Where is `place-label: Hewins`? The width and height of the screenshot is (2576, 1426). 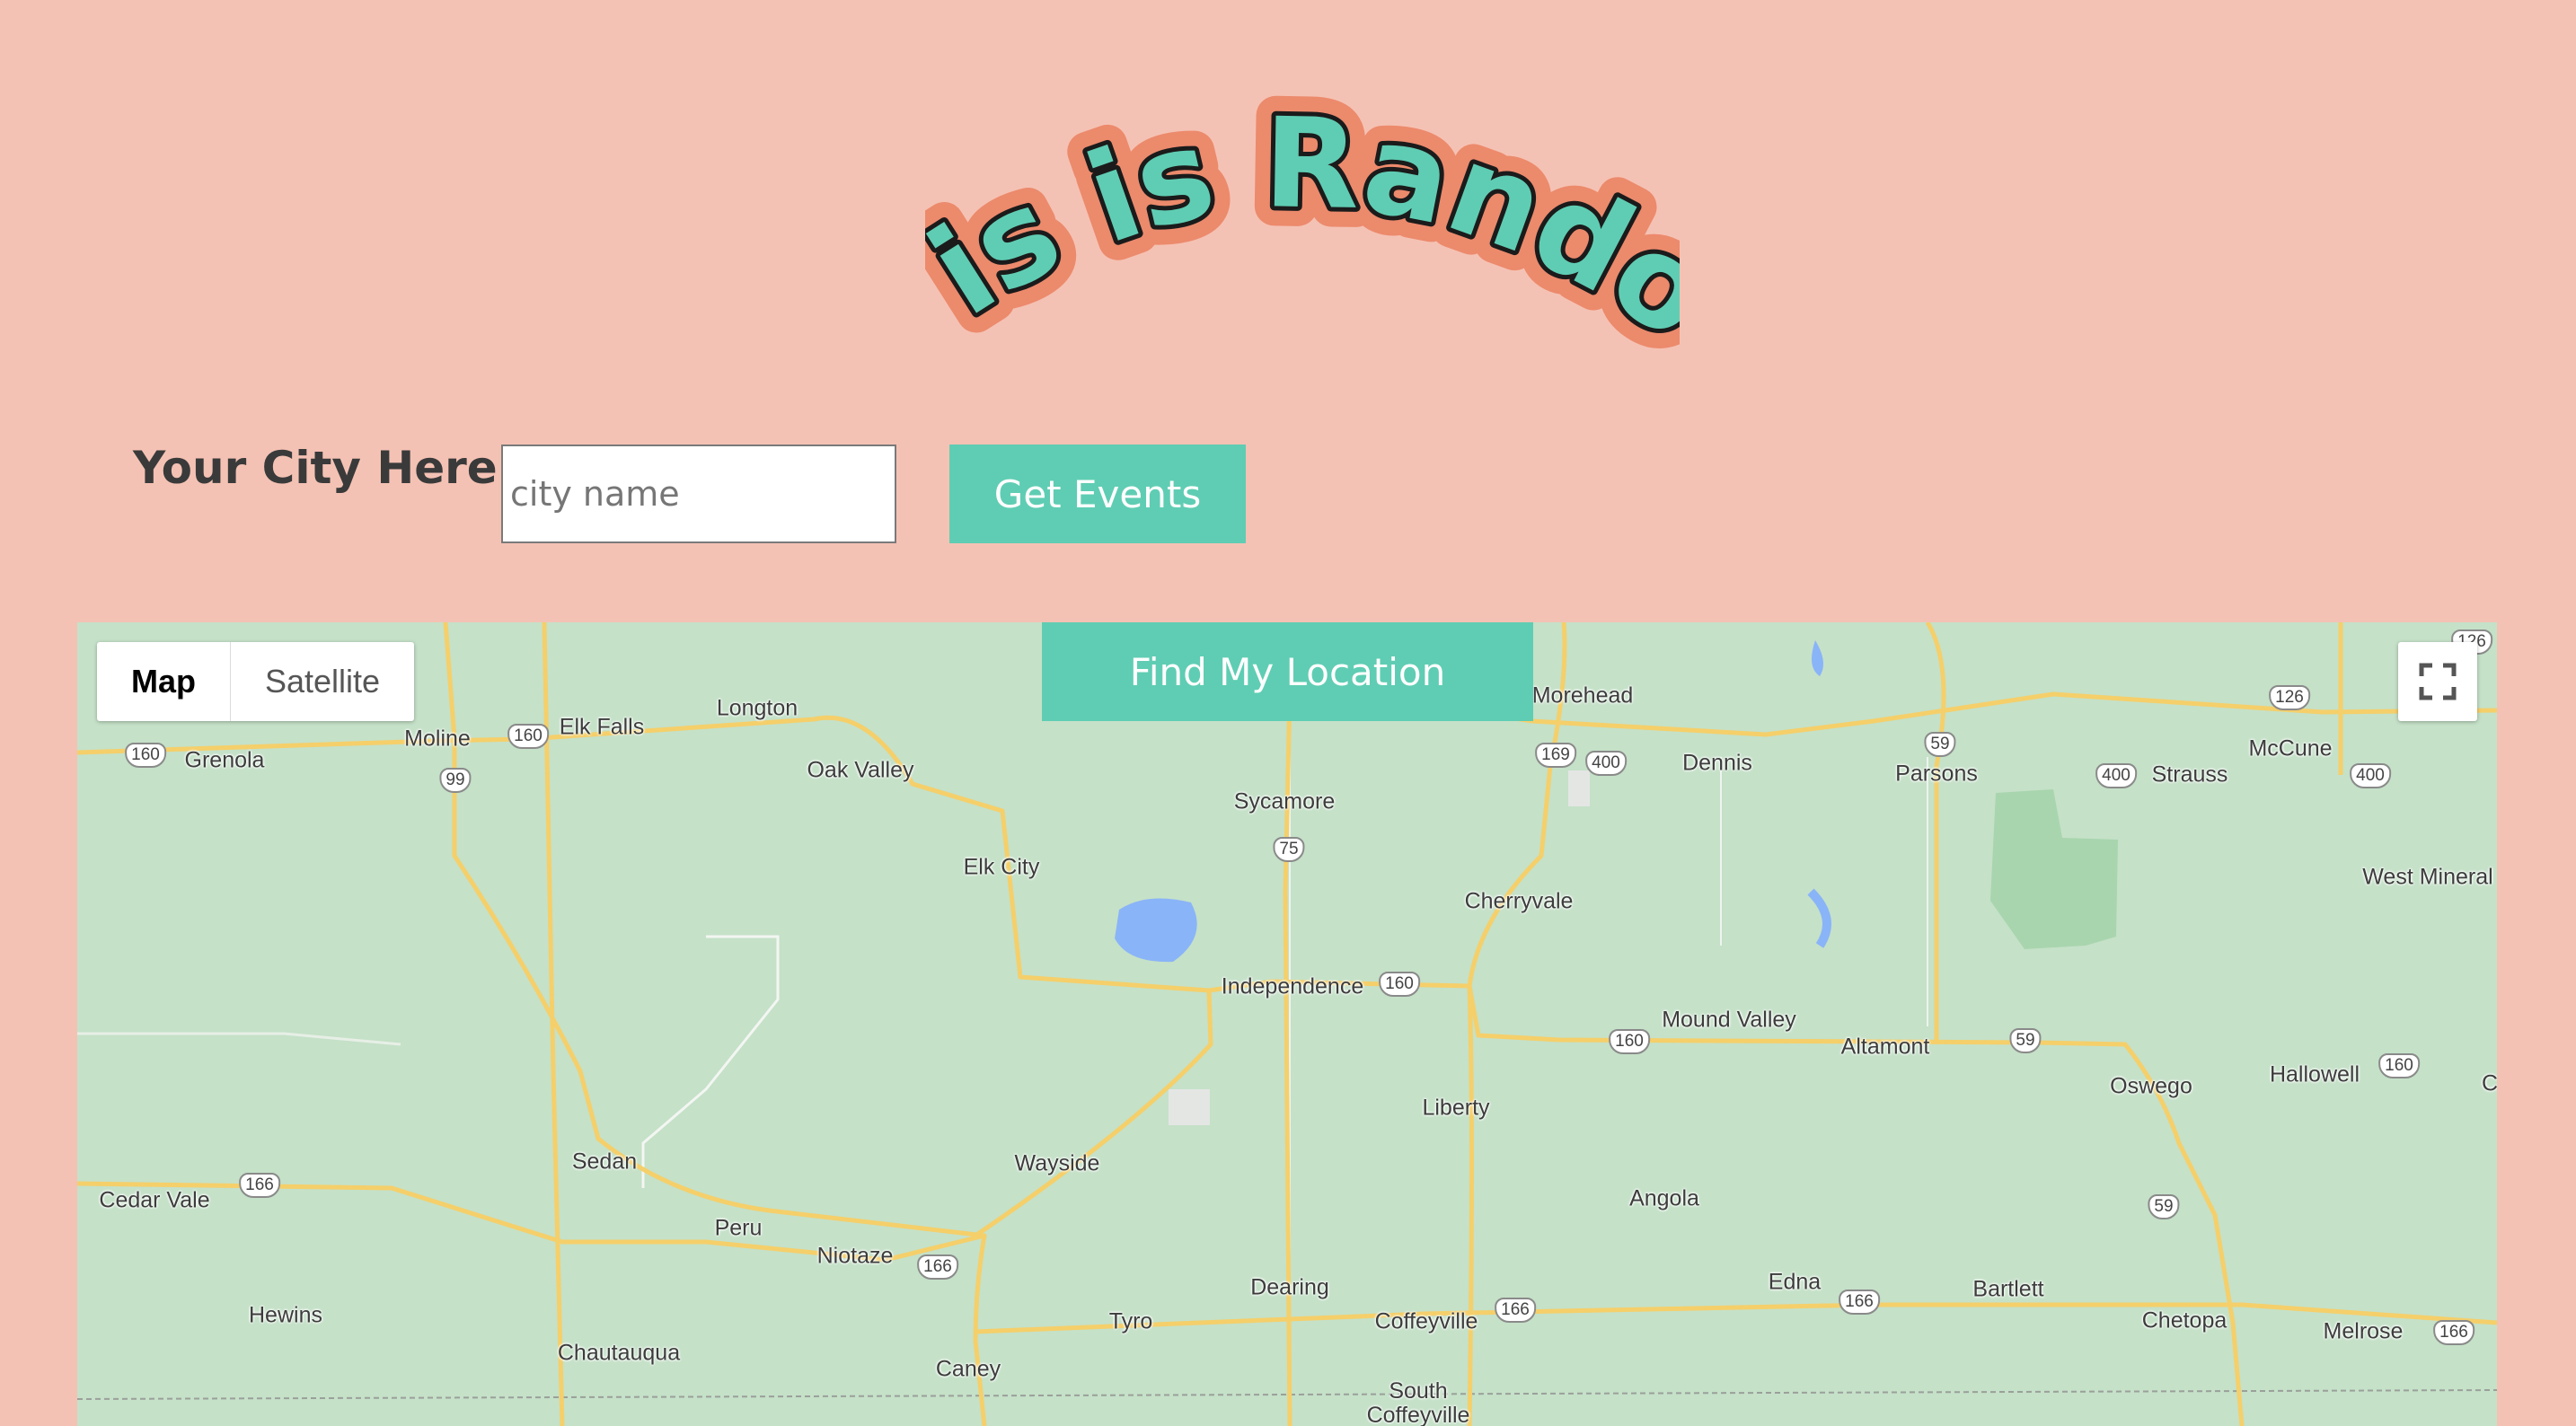
place-label: Hewins is located at coordinates (285, 1315).